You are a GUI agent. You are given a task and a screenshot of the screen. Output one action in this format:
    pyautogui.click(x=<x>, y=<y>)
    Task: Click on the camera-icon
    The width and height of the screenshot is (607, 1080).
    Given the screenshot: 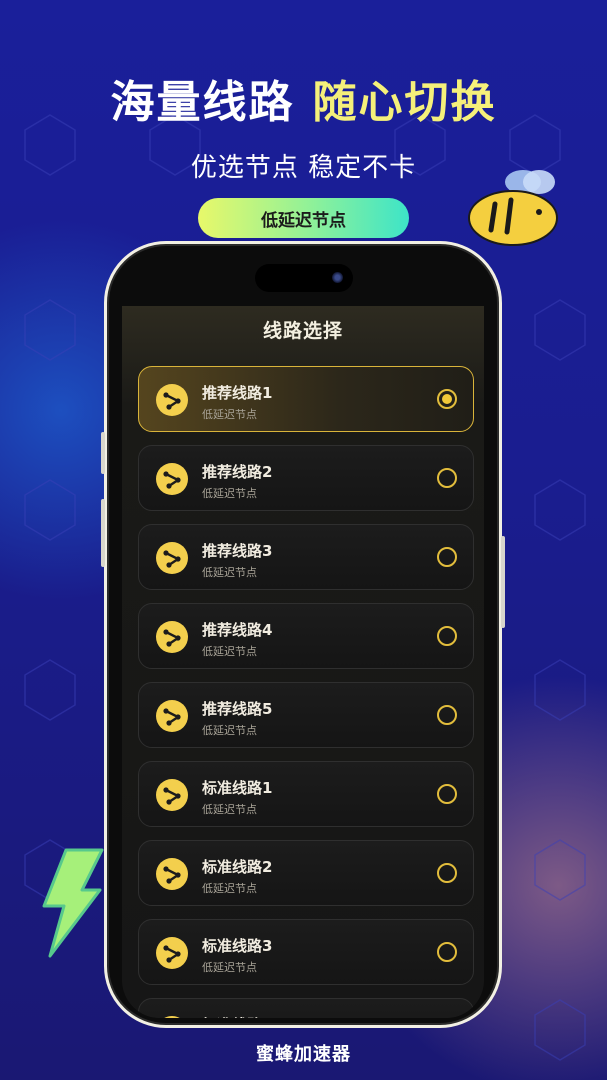 What is the action you would take?
    pyautogui.click(x=337, y=277)
    